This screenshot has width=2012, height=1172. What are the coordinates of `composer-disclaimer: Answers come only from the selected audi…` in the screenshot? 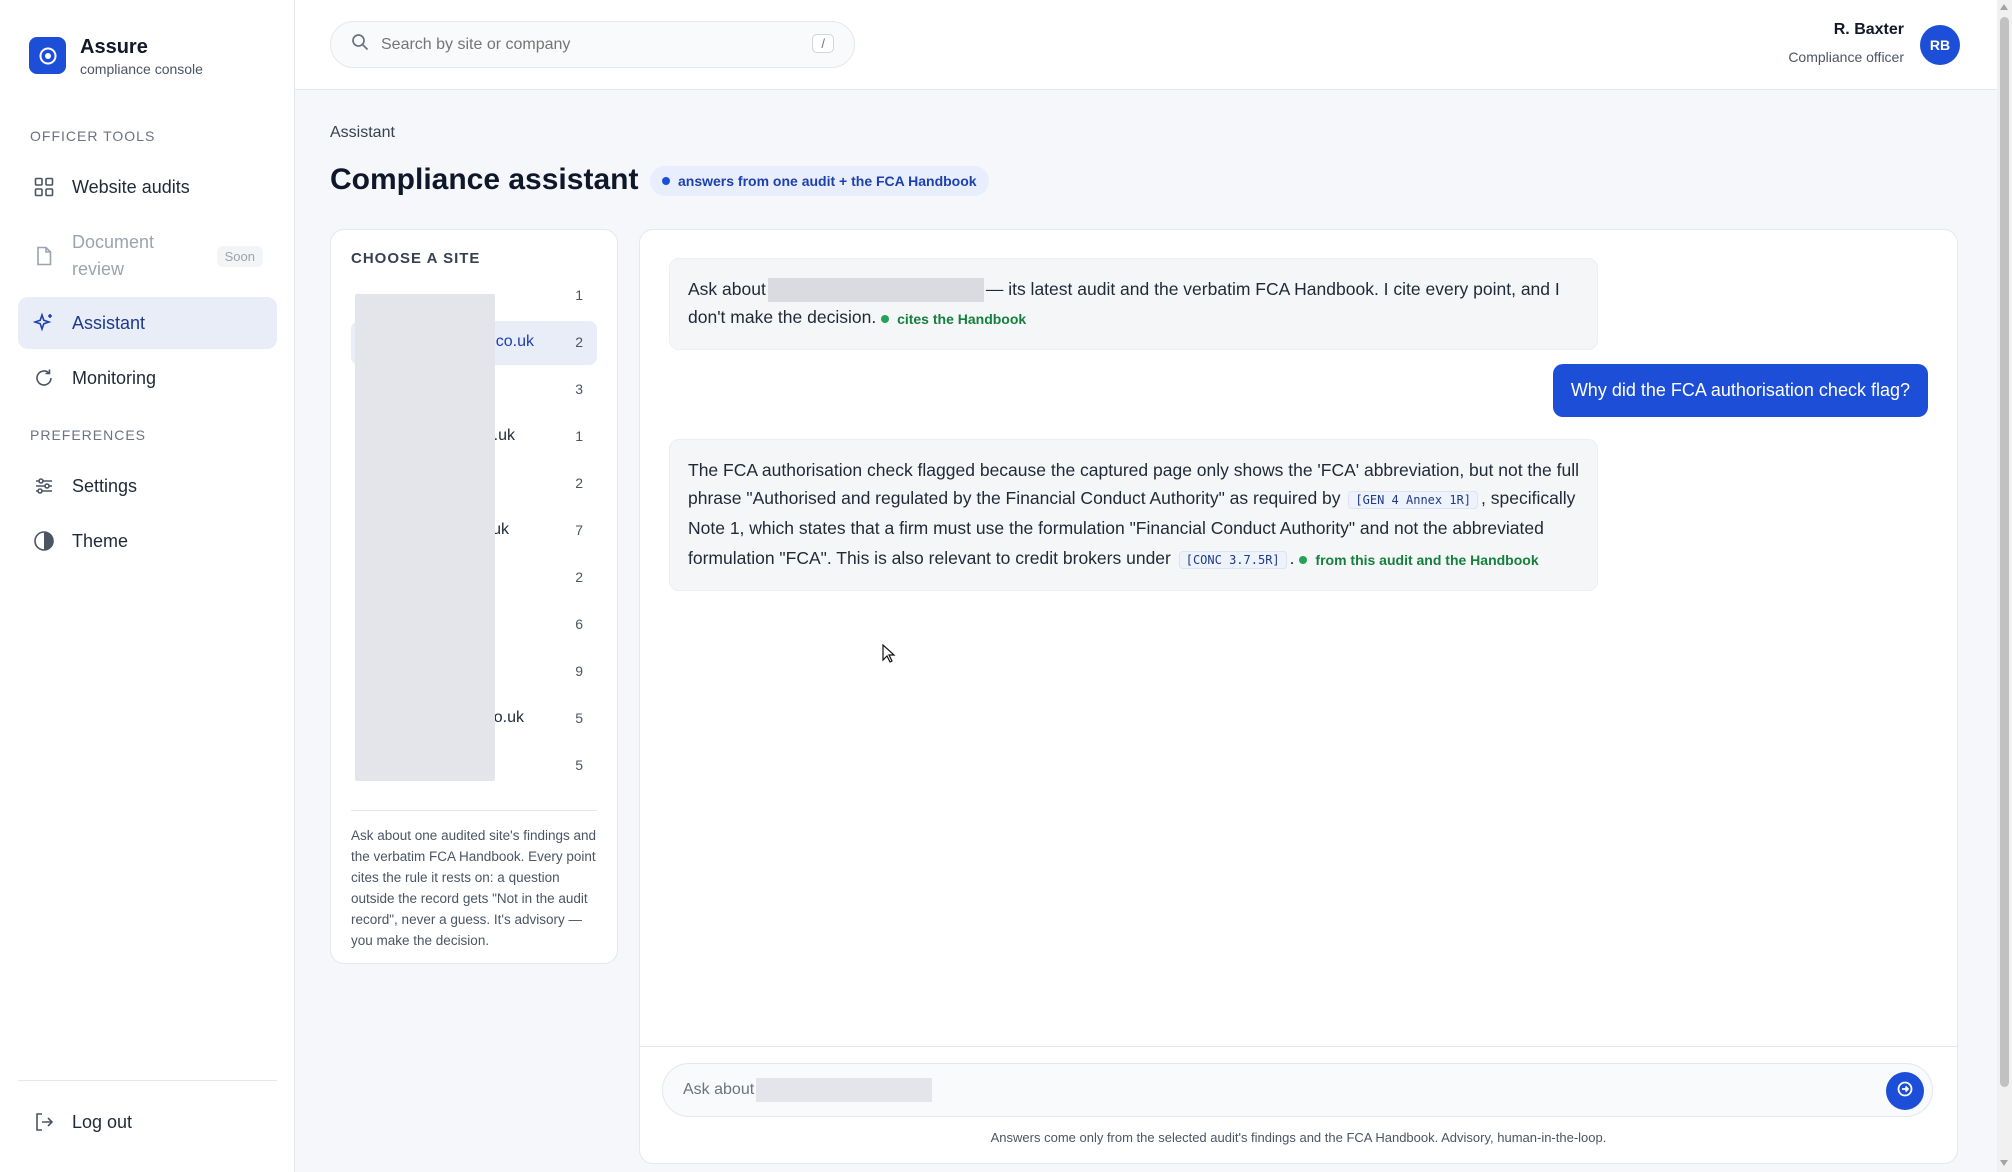 It's located at (1298, 1137).